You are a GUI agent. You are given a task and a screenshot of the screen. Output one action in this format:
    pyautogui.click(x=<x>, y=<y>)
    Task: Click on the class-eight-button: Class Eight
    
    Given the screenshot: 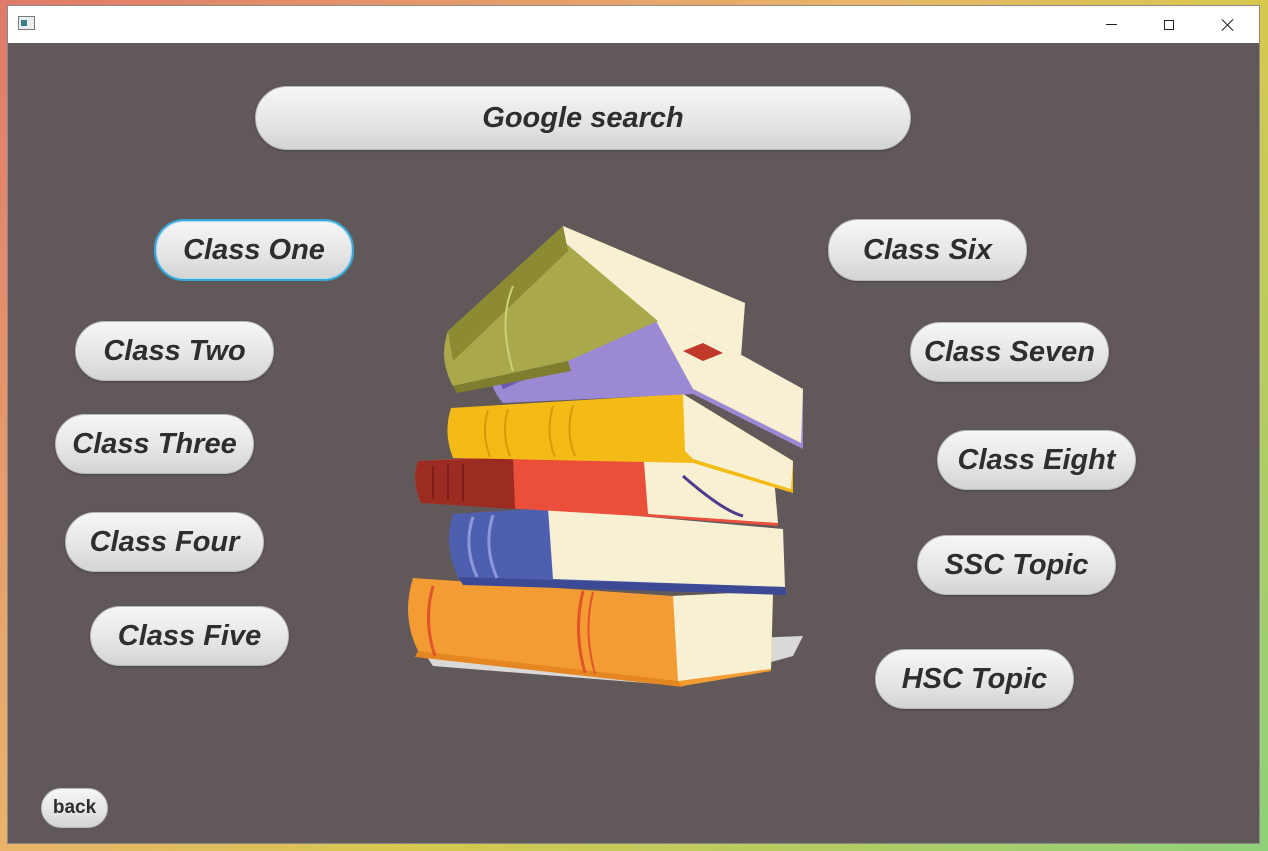 What is the action you would take?
    pyautogui.click(x=1036, y=460)
    